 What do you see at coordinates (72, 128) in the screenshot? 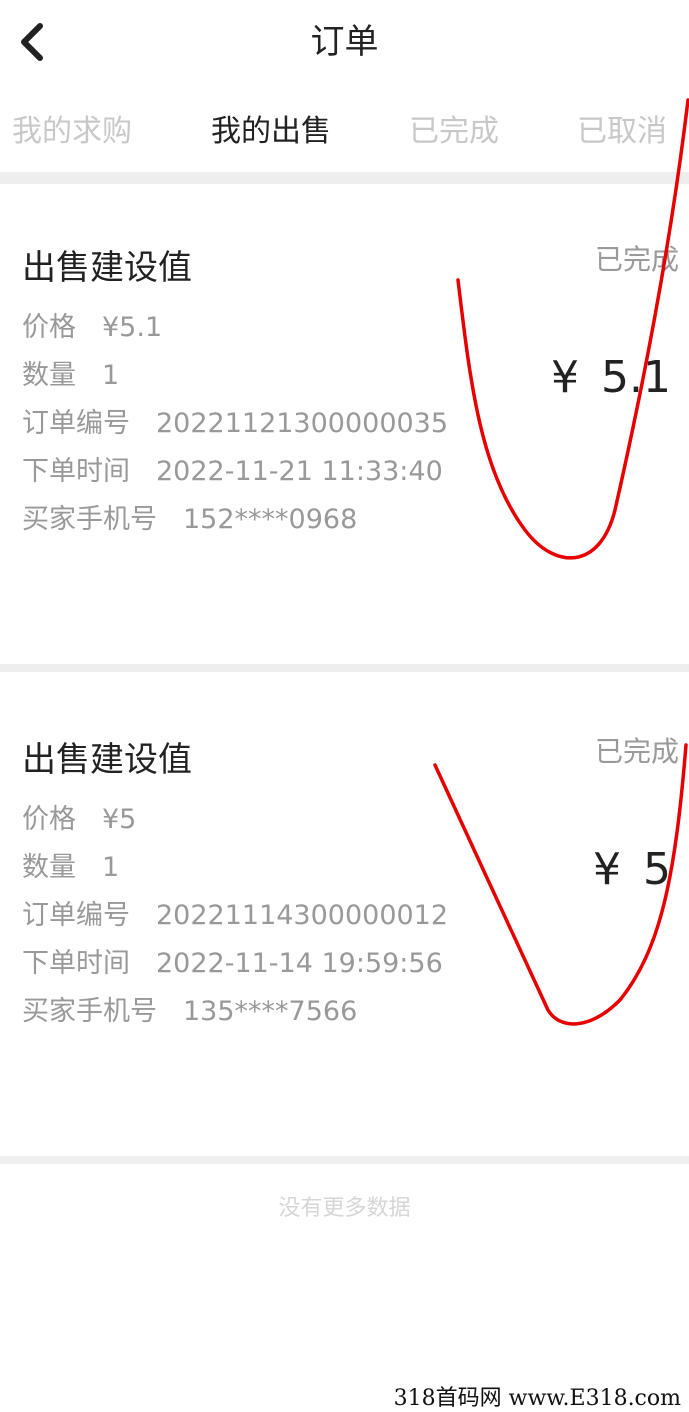
I see `tab-my-purchase: 我的求购` at bounding box center [72, 128].